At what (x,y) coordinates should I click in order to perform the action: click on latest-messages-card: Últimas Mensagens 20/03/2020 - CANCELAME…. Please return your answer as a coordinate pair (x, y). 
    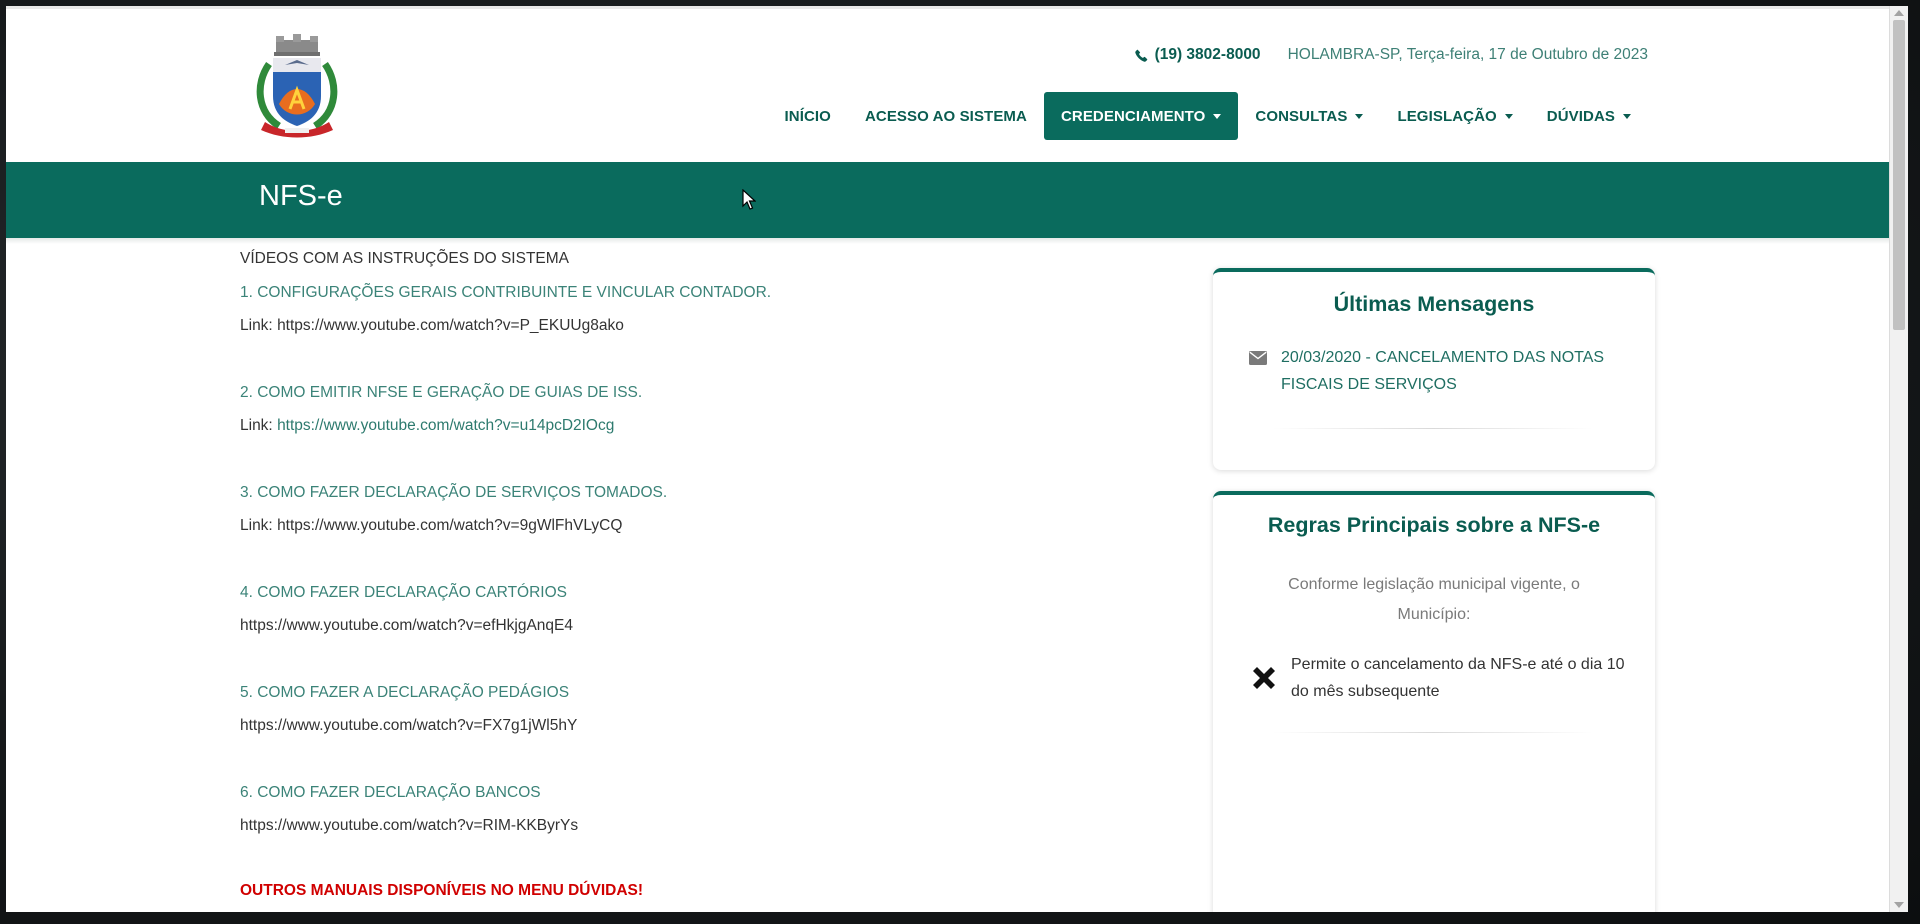
    Looking at the image, I should click on (1434, 369).